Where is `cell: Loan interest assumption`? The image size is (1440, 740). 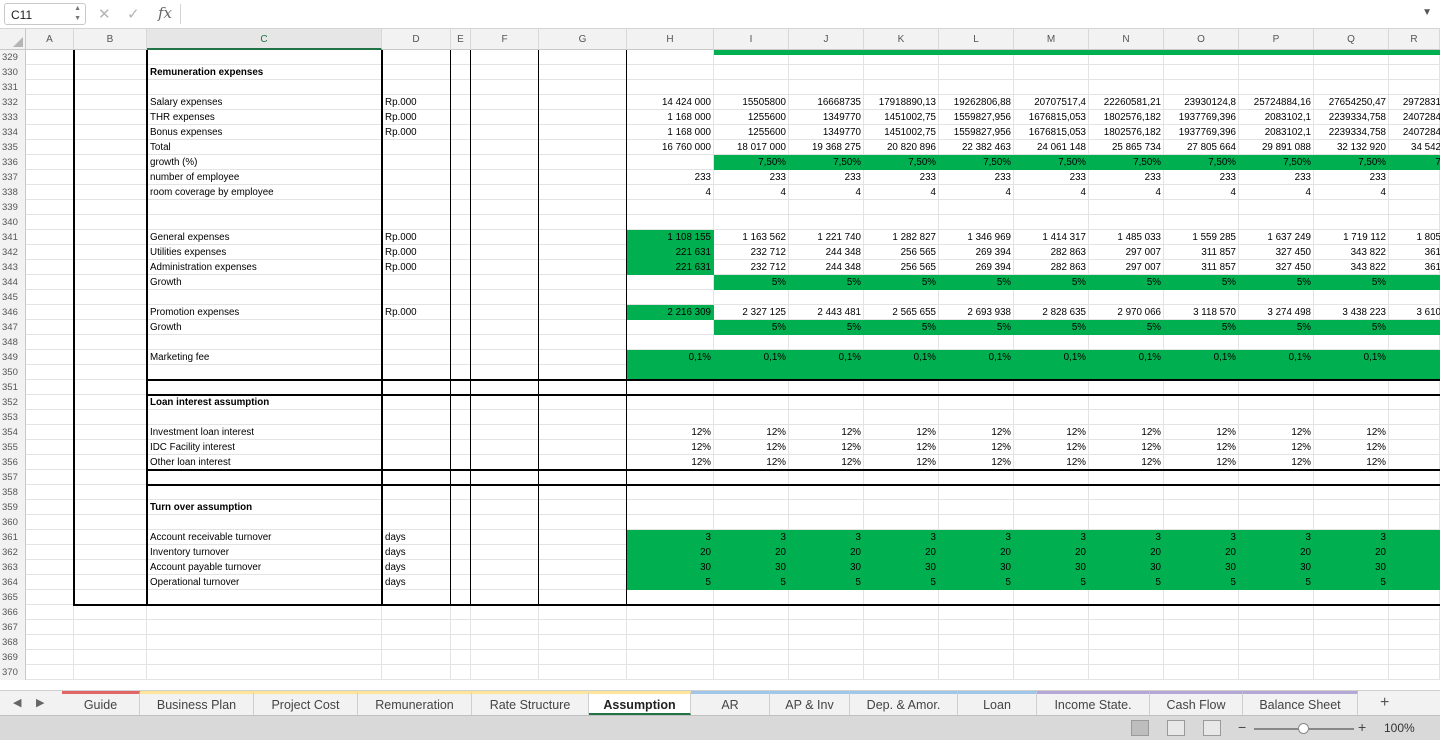
cell: Loan interest assumption is located at coordinates (264, 402).